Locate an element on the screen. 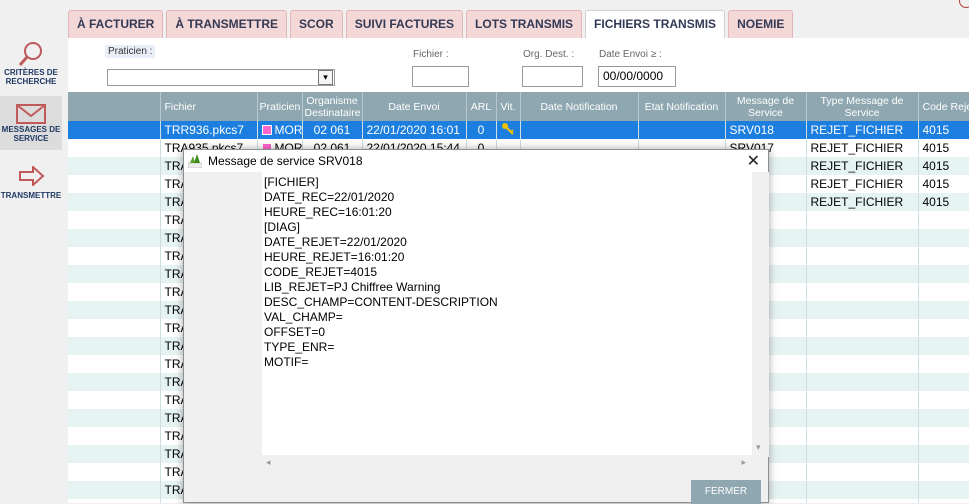 Image resolution: width=969 pixels, height=504 pixels. cell-etat is located at coordinates (682, 130).